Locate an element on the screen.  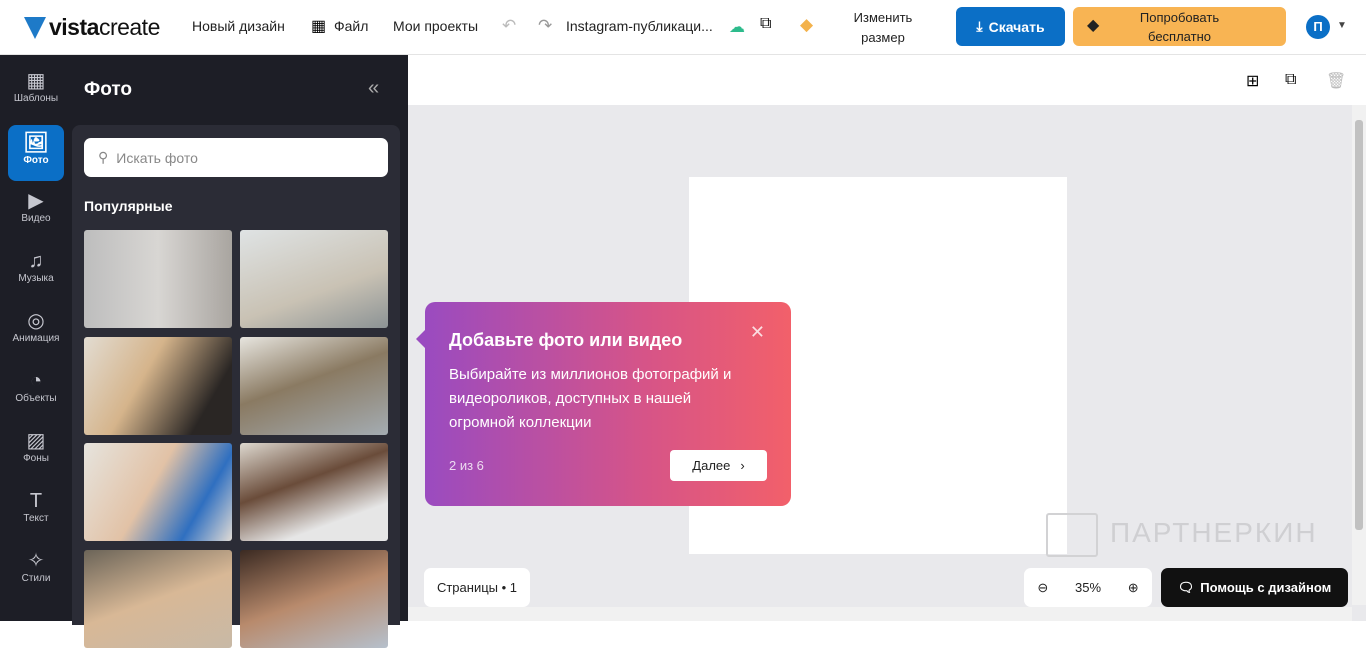
sidebar-item-text: T Текст is located at coordinates (36, 511).